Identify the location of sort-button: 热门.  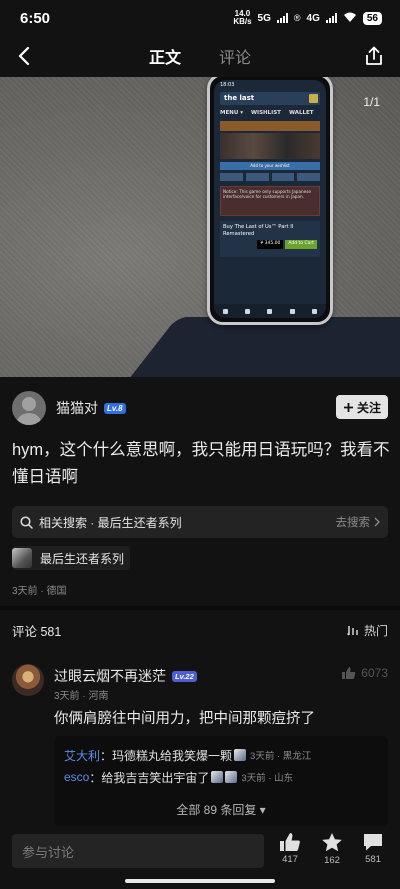
(367, 630).